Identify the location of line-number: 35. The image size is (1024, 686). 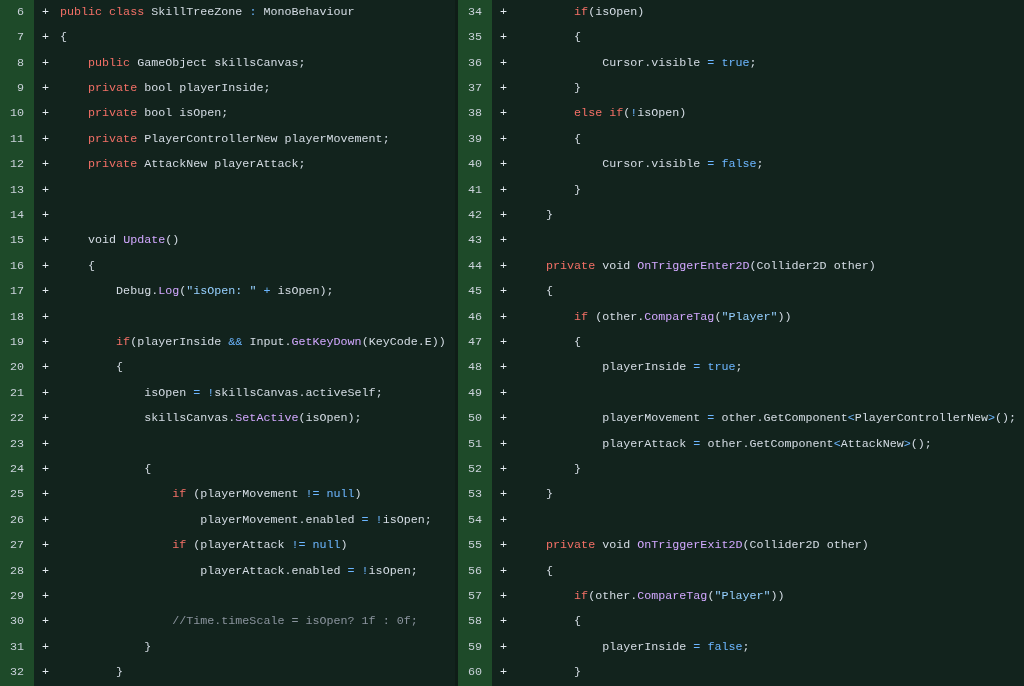
(474, 38).